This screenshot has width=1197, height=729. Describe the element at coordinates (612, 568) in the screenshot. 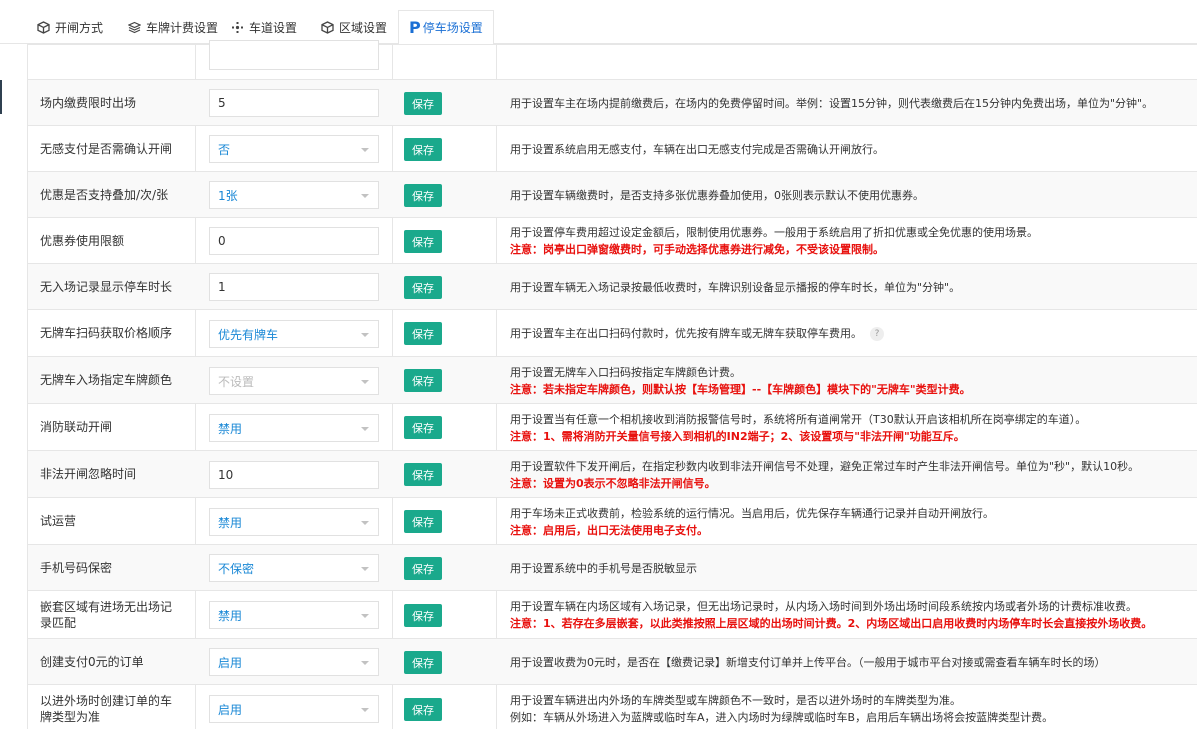

I see `table-row: 手机号码保密 不保密 保存 用于设置系统中的手机号是否脱敏显示` at that location.